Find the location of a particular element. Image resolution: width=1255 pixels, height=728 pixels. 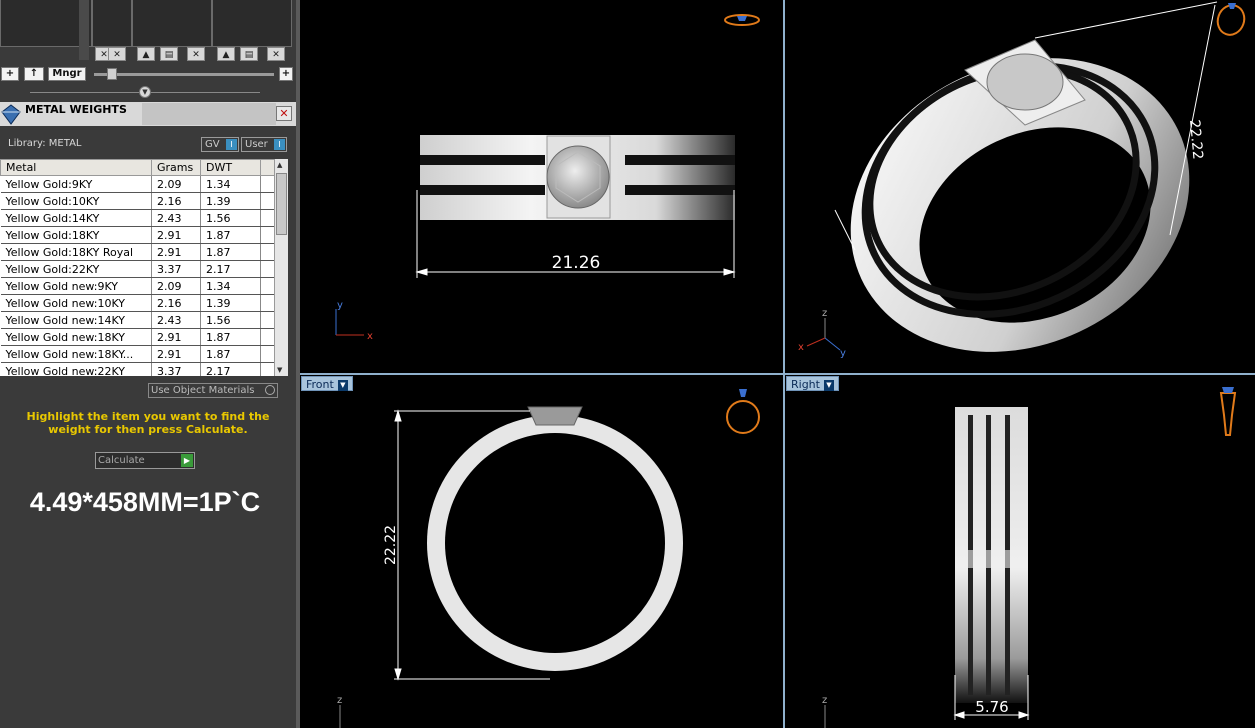

table-row: Yellow Gold:10KY 2.16 1.39 is located at coordinates (137, 201).